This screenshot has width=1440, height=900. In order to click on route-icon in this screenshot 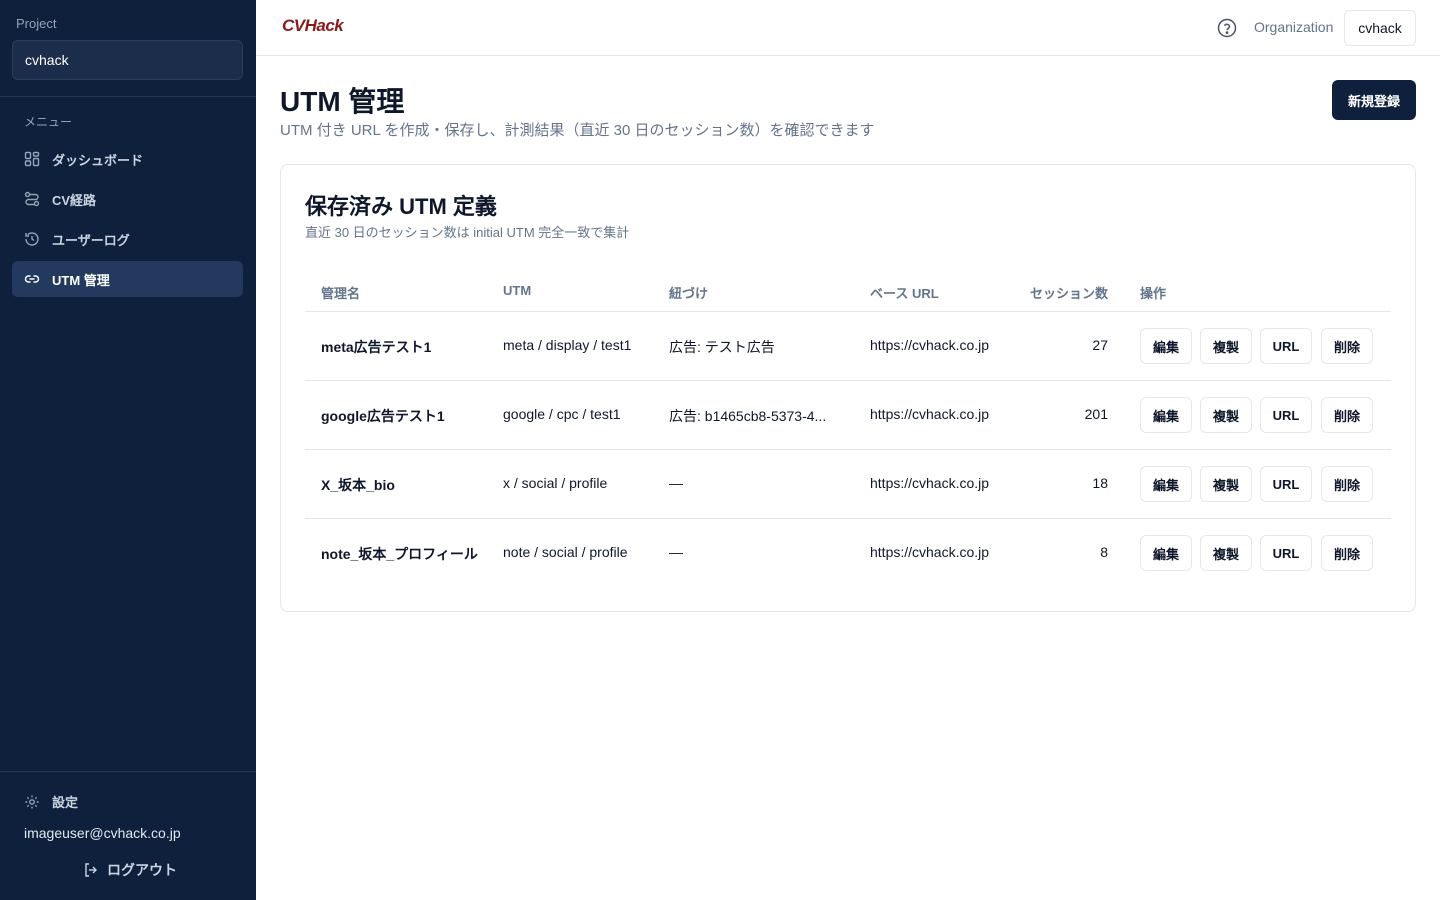, I will do `click(32, 199)`.